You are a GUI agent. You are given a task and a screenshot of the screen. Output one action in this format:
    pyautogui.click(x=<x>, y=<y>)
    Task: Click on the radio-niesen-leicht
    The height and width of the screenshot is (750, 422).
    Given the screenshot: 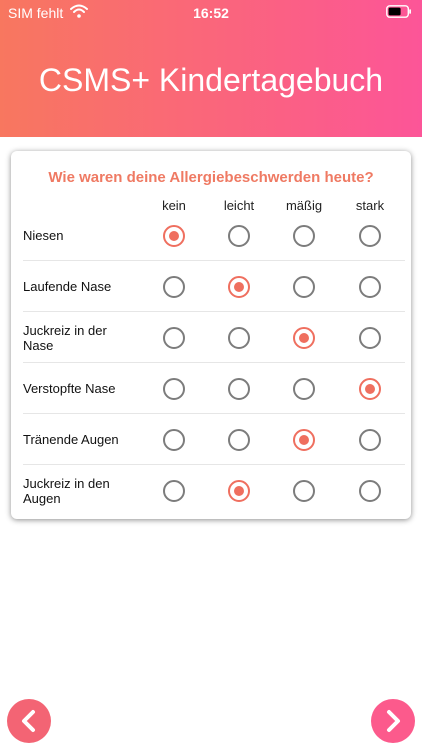 What is the action you would take?
    pyautogui.click(x=239, y=236)
    